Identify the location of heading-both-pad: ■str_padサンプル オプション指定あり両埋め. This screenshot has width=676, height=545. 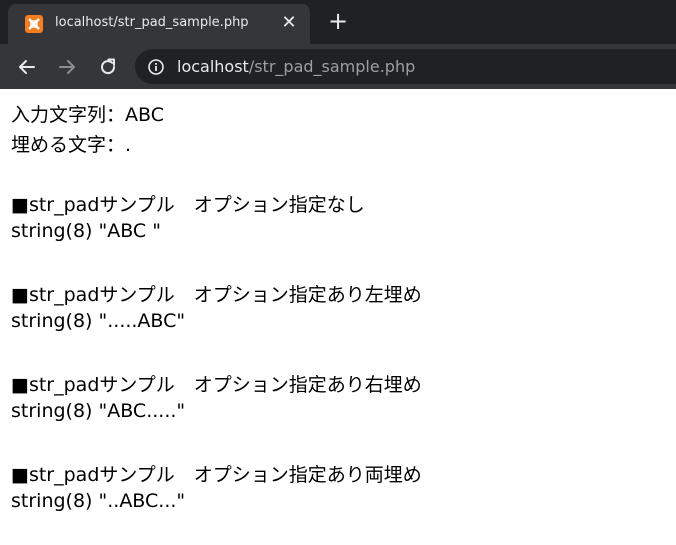
(216, 475).